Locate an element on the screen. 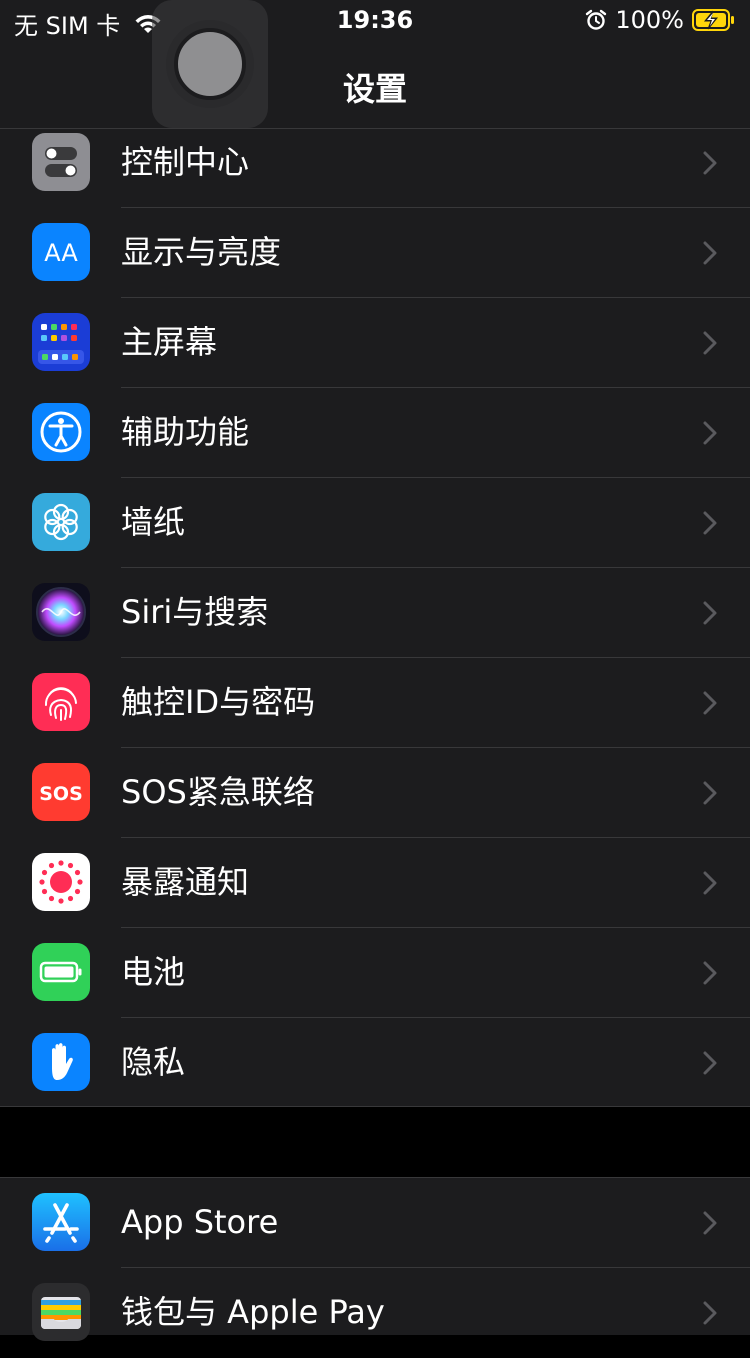  settings-row-label: 隐私 is located at coordinates (153, 1062).